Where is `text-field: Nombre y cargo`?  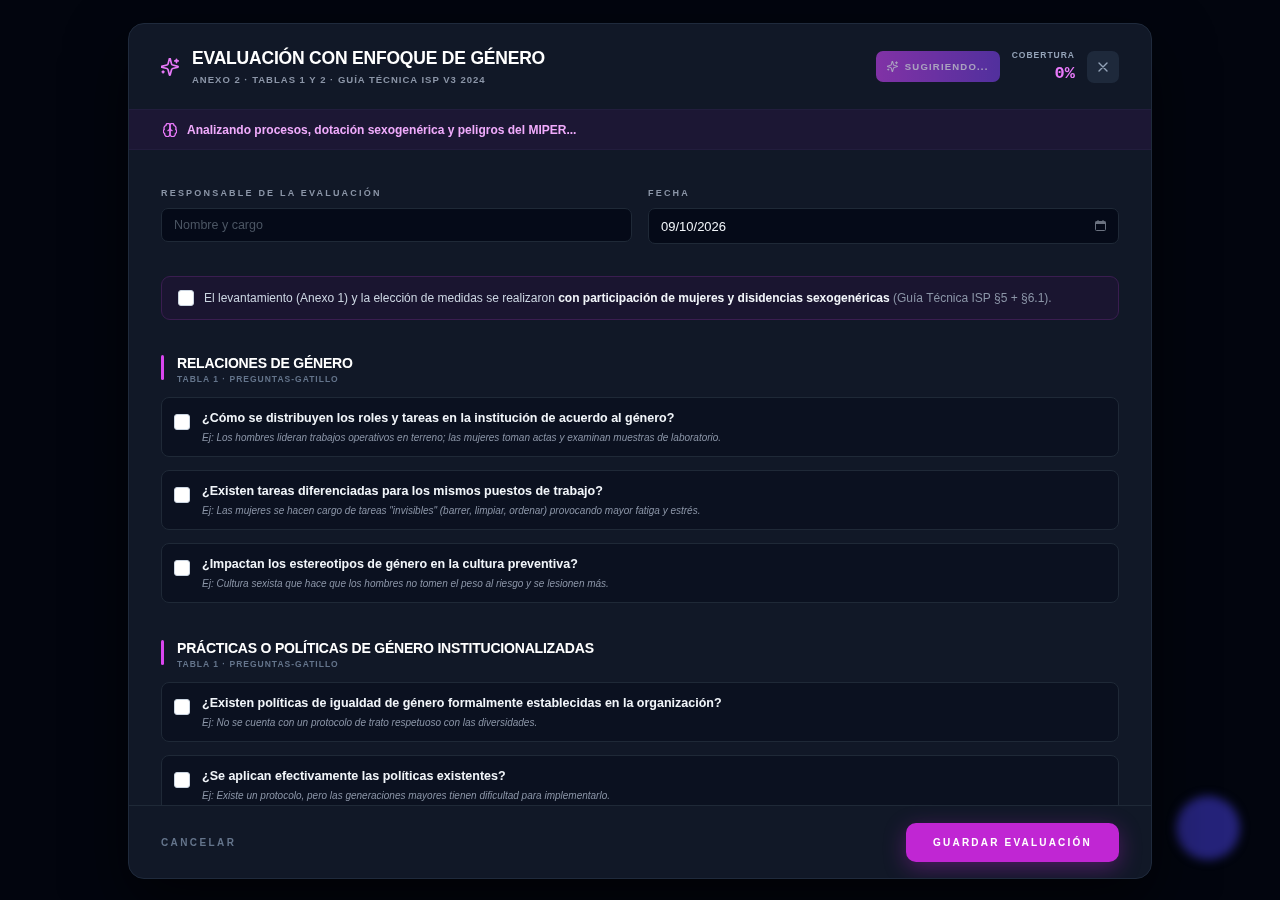
text-field: Nombre y cargo is located at coordinates (396, 225).